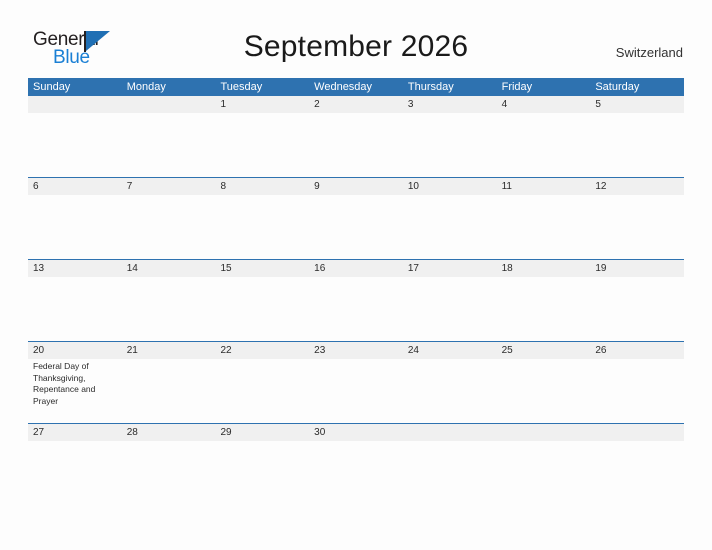  What do you see at coordinates (241, 87) in the screenshot?
I see `day-header-tuesday: Tuesday` at bounding box center [241, 87].